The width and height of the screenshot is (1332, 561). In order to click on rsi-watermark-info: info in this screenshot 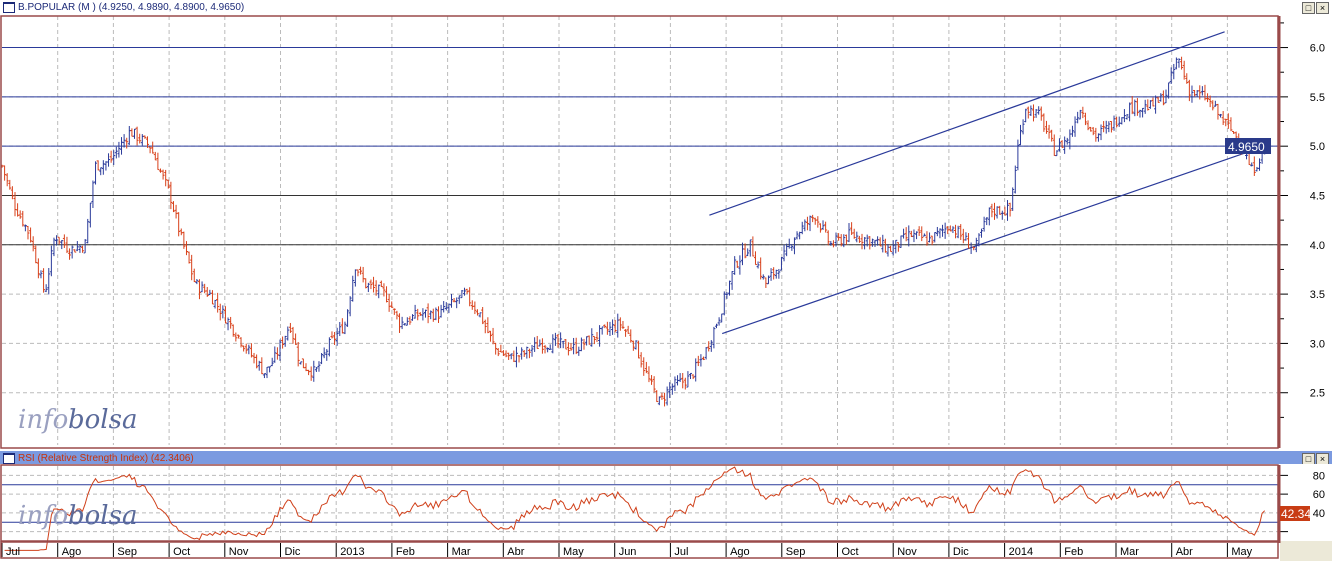, I will do `click(43, 516)`.